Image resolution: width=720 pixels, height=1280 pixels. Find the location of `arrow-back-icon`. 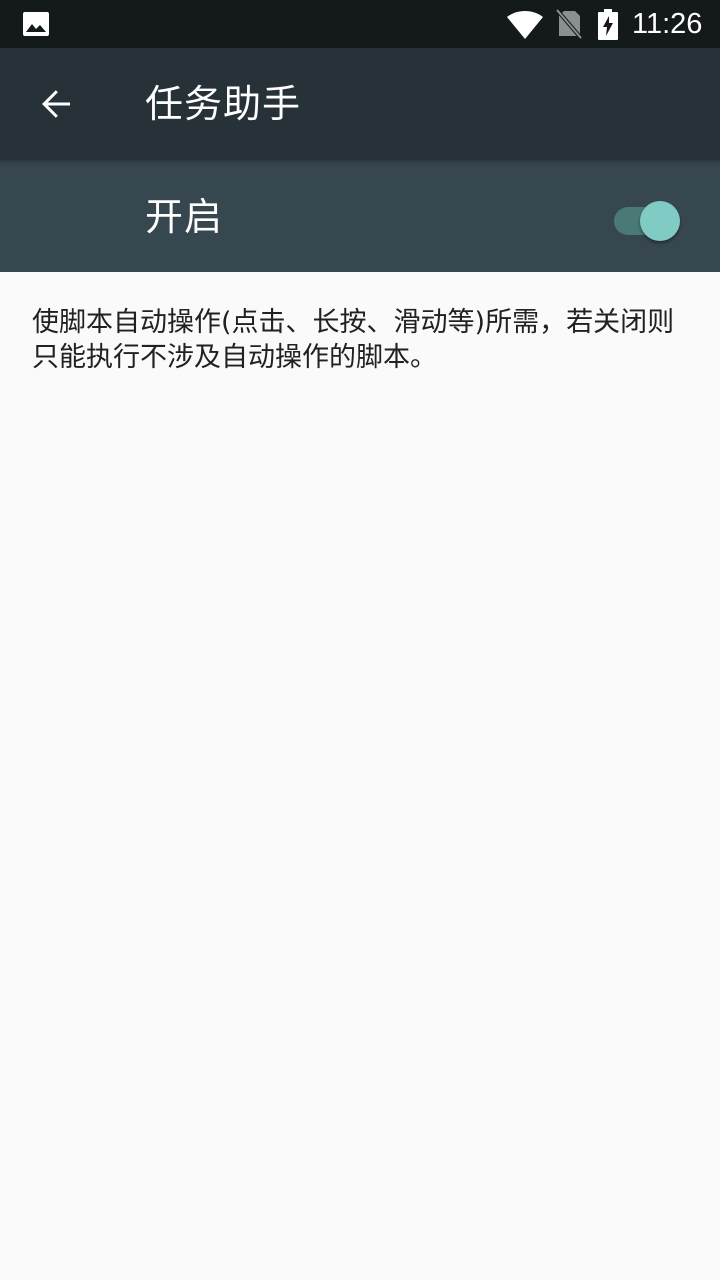

arrow-back-icon is located at coordinates (56, 104).